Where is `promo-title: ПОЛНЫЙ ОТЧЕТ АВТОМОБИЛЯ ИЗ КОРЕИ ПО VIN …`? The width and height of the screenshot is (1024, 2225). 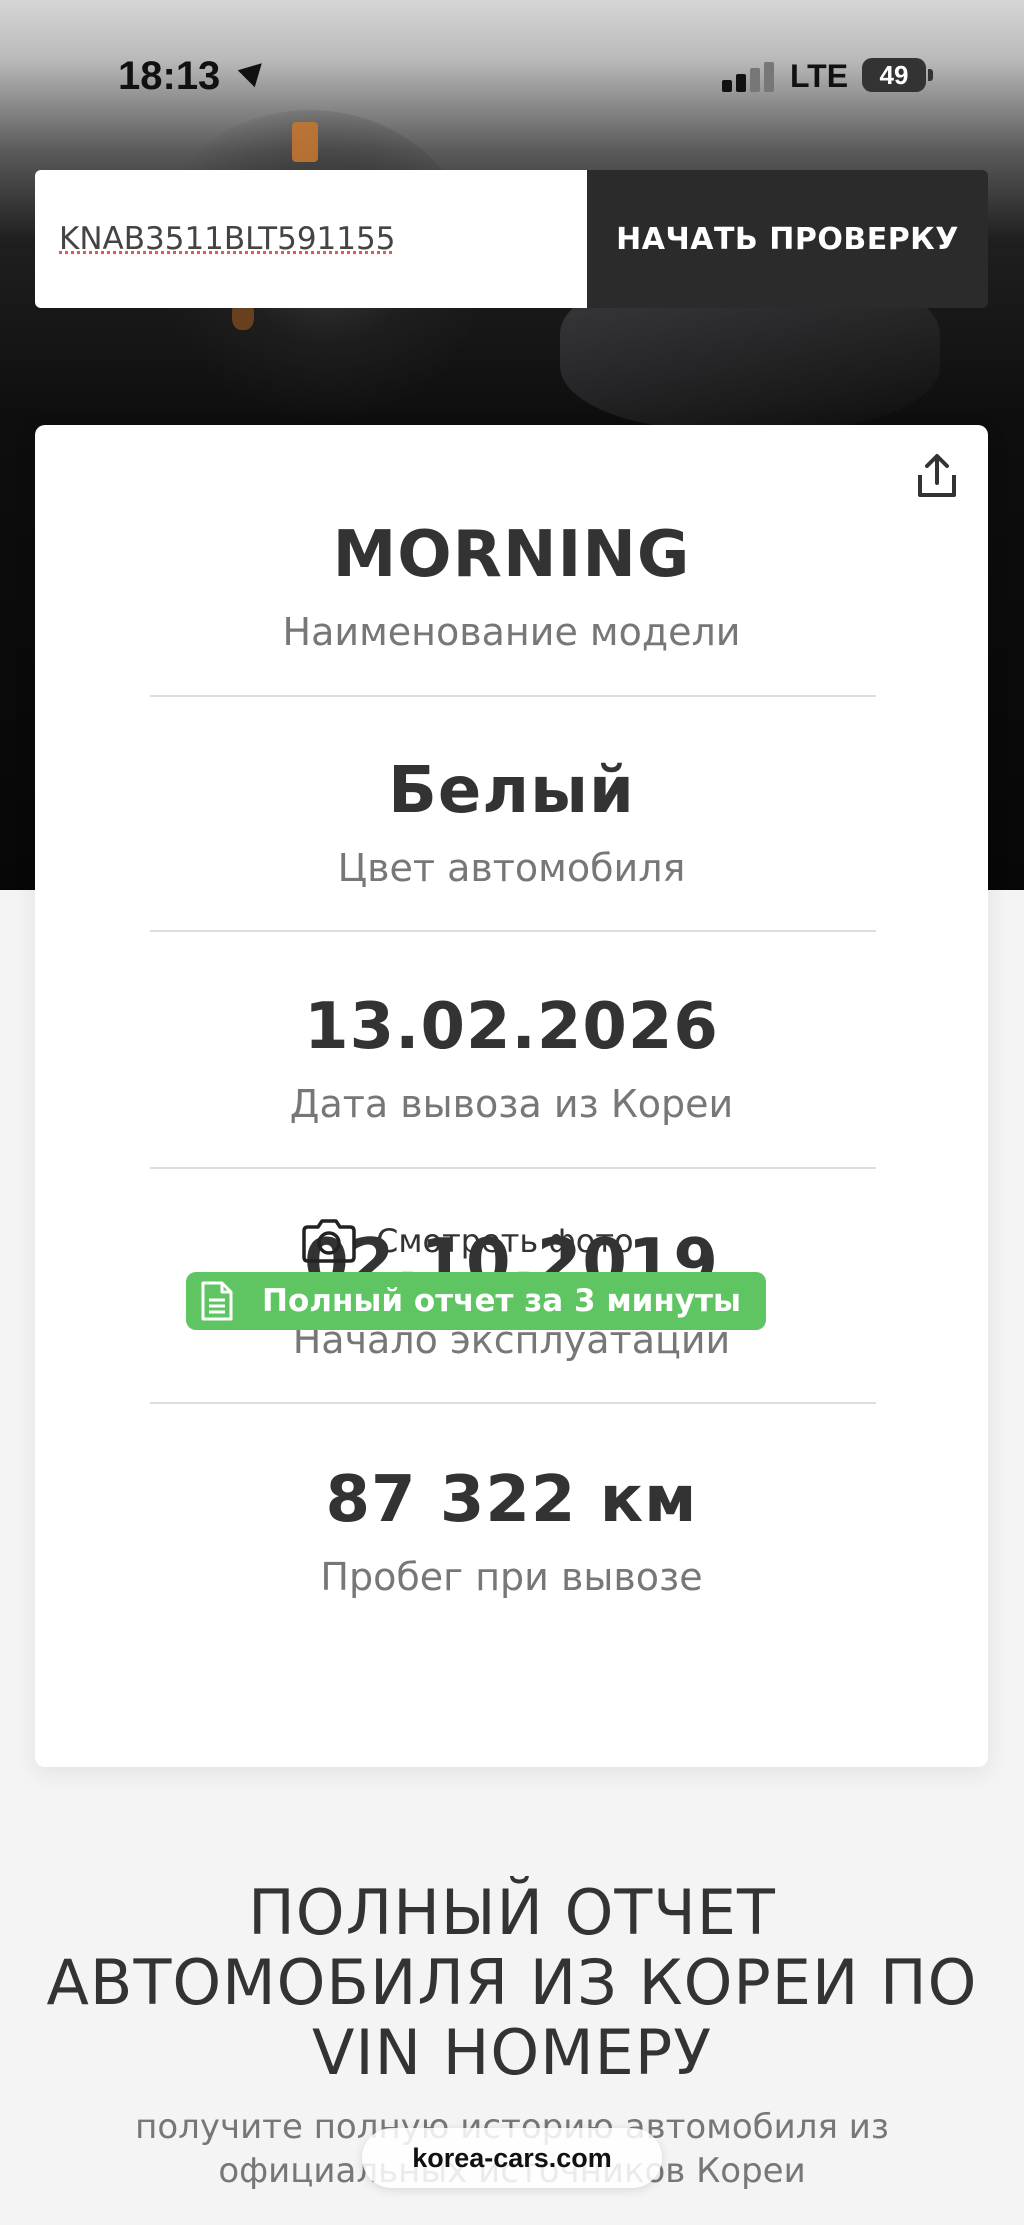 promo-title: ПОЛНЫЙ ОТЧЕТ АВТОМОБИЛЯ ИЗ КОРЕИ ПО VIN … is located at coordinates (512, 1983).